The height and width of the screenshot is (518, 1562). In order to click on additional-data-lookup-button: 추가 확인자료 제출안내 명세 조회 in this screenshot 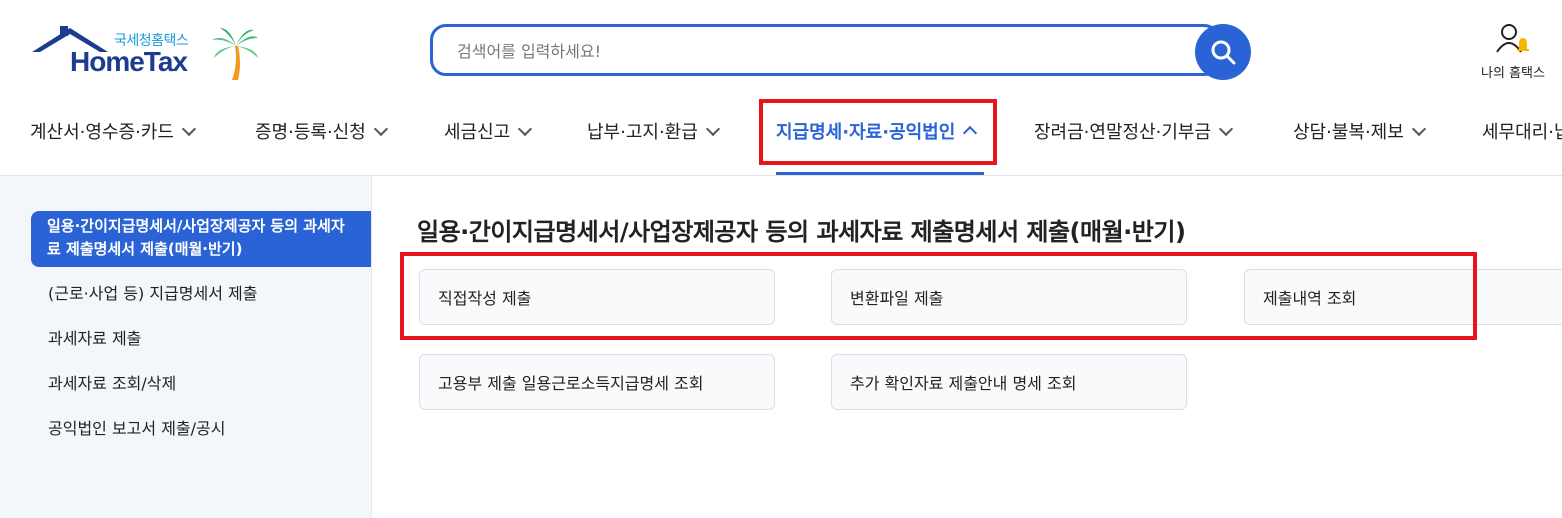, I will do `click(1009, 382)`.